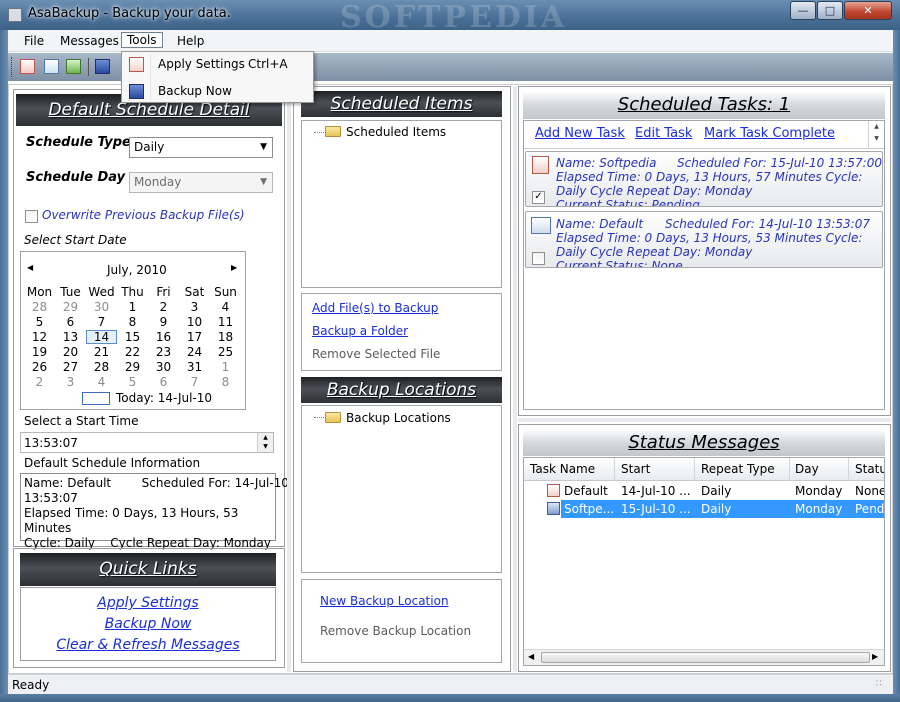 This screenshot has width=900, height=702. I want to click on prev-month-icon: ◀, so click(30, 267).